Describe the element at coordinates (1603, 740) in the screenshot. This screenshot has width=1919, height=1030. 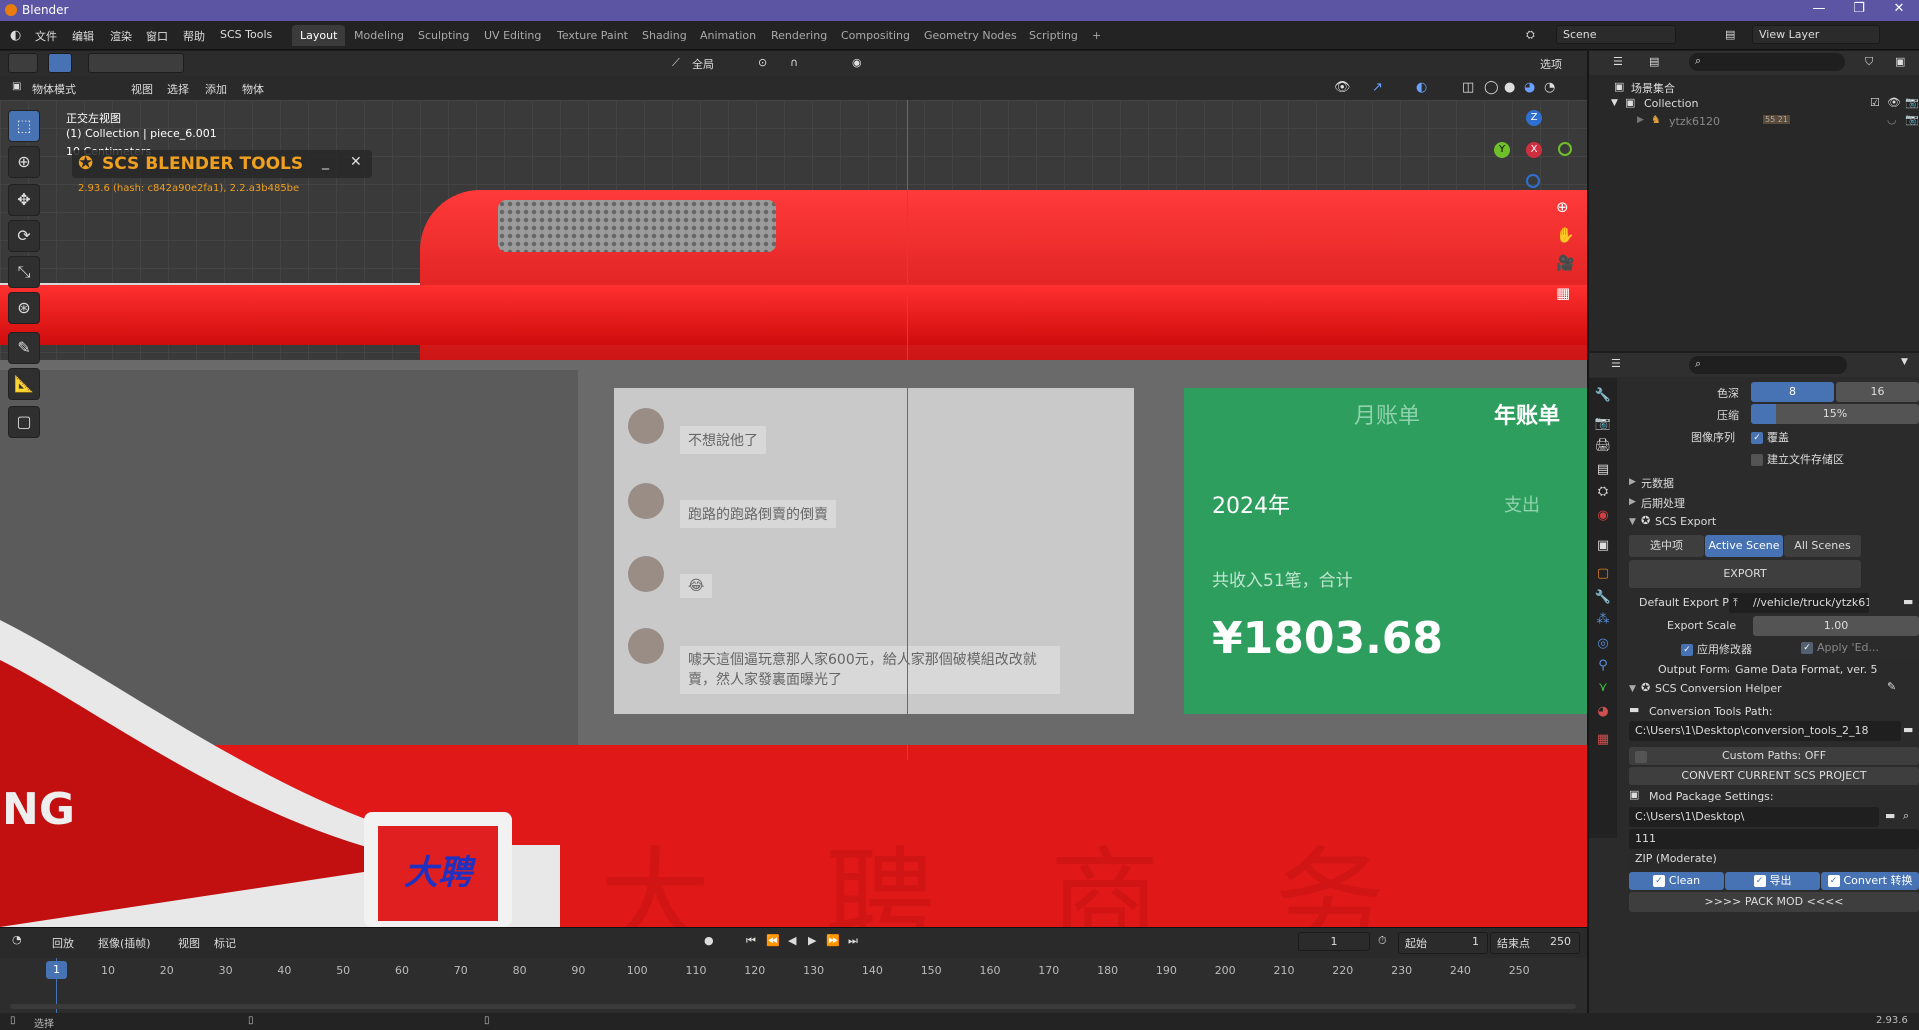
I see `texture-tab-icon: ▦` at that location.